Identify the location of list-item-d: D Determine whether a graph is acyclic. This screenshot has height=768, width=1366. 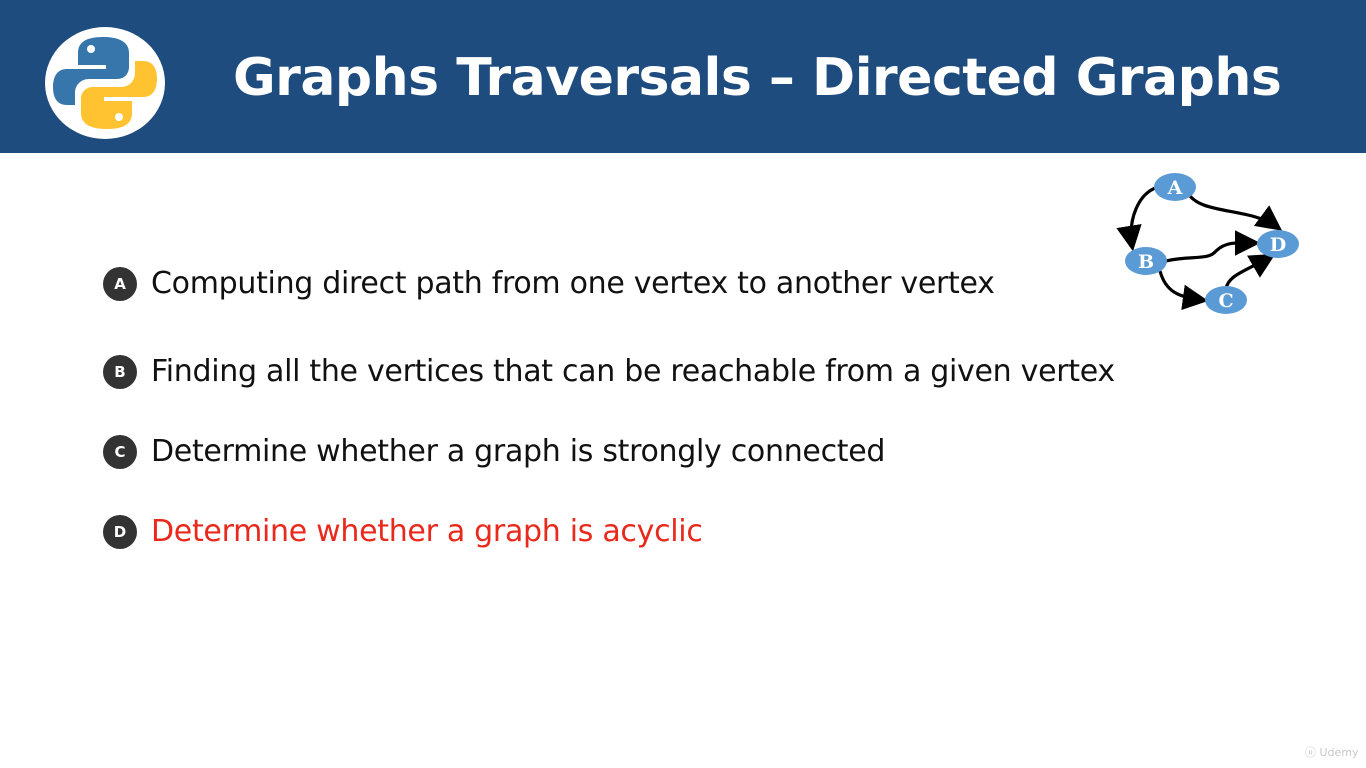
(403, 531).